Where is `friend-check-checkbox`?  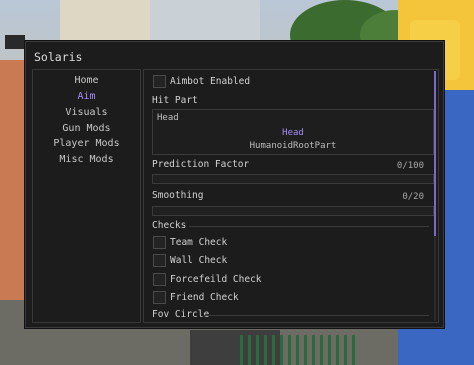
friend-check-checkbox is located at coordinates (159, 297).